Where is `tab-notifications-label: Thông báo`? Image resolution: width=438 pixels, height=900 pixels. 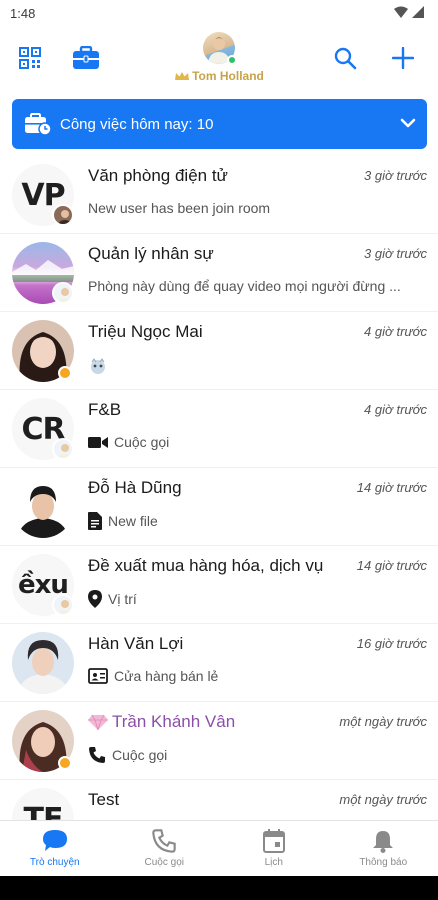 tab-notifications-label: Thông báo is located at coordinates (383, 862).